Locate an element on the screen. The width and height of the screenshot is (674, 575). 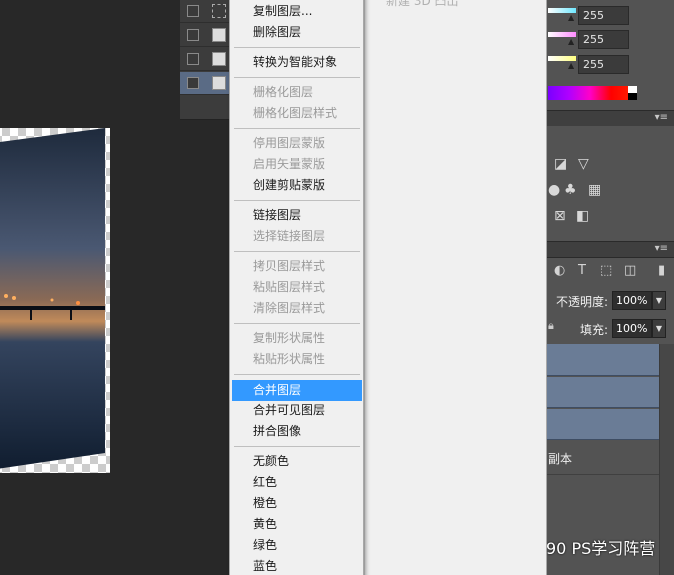
color-lookup-icon: ▦ is located at coordinates (594, 190).